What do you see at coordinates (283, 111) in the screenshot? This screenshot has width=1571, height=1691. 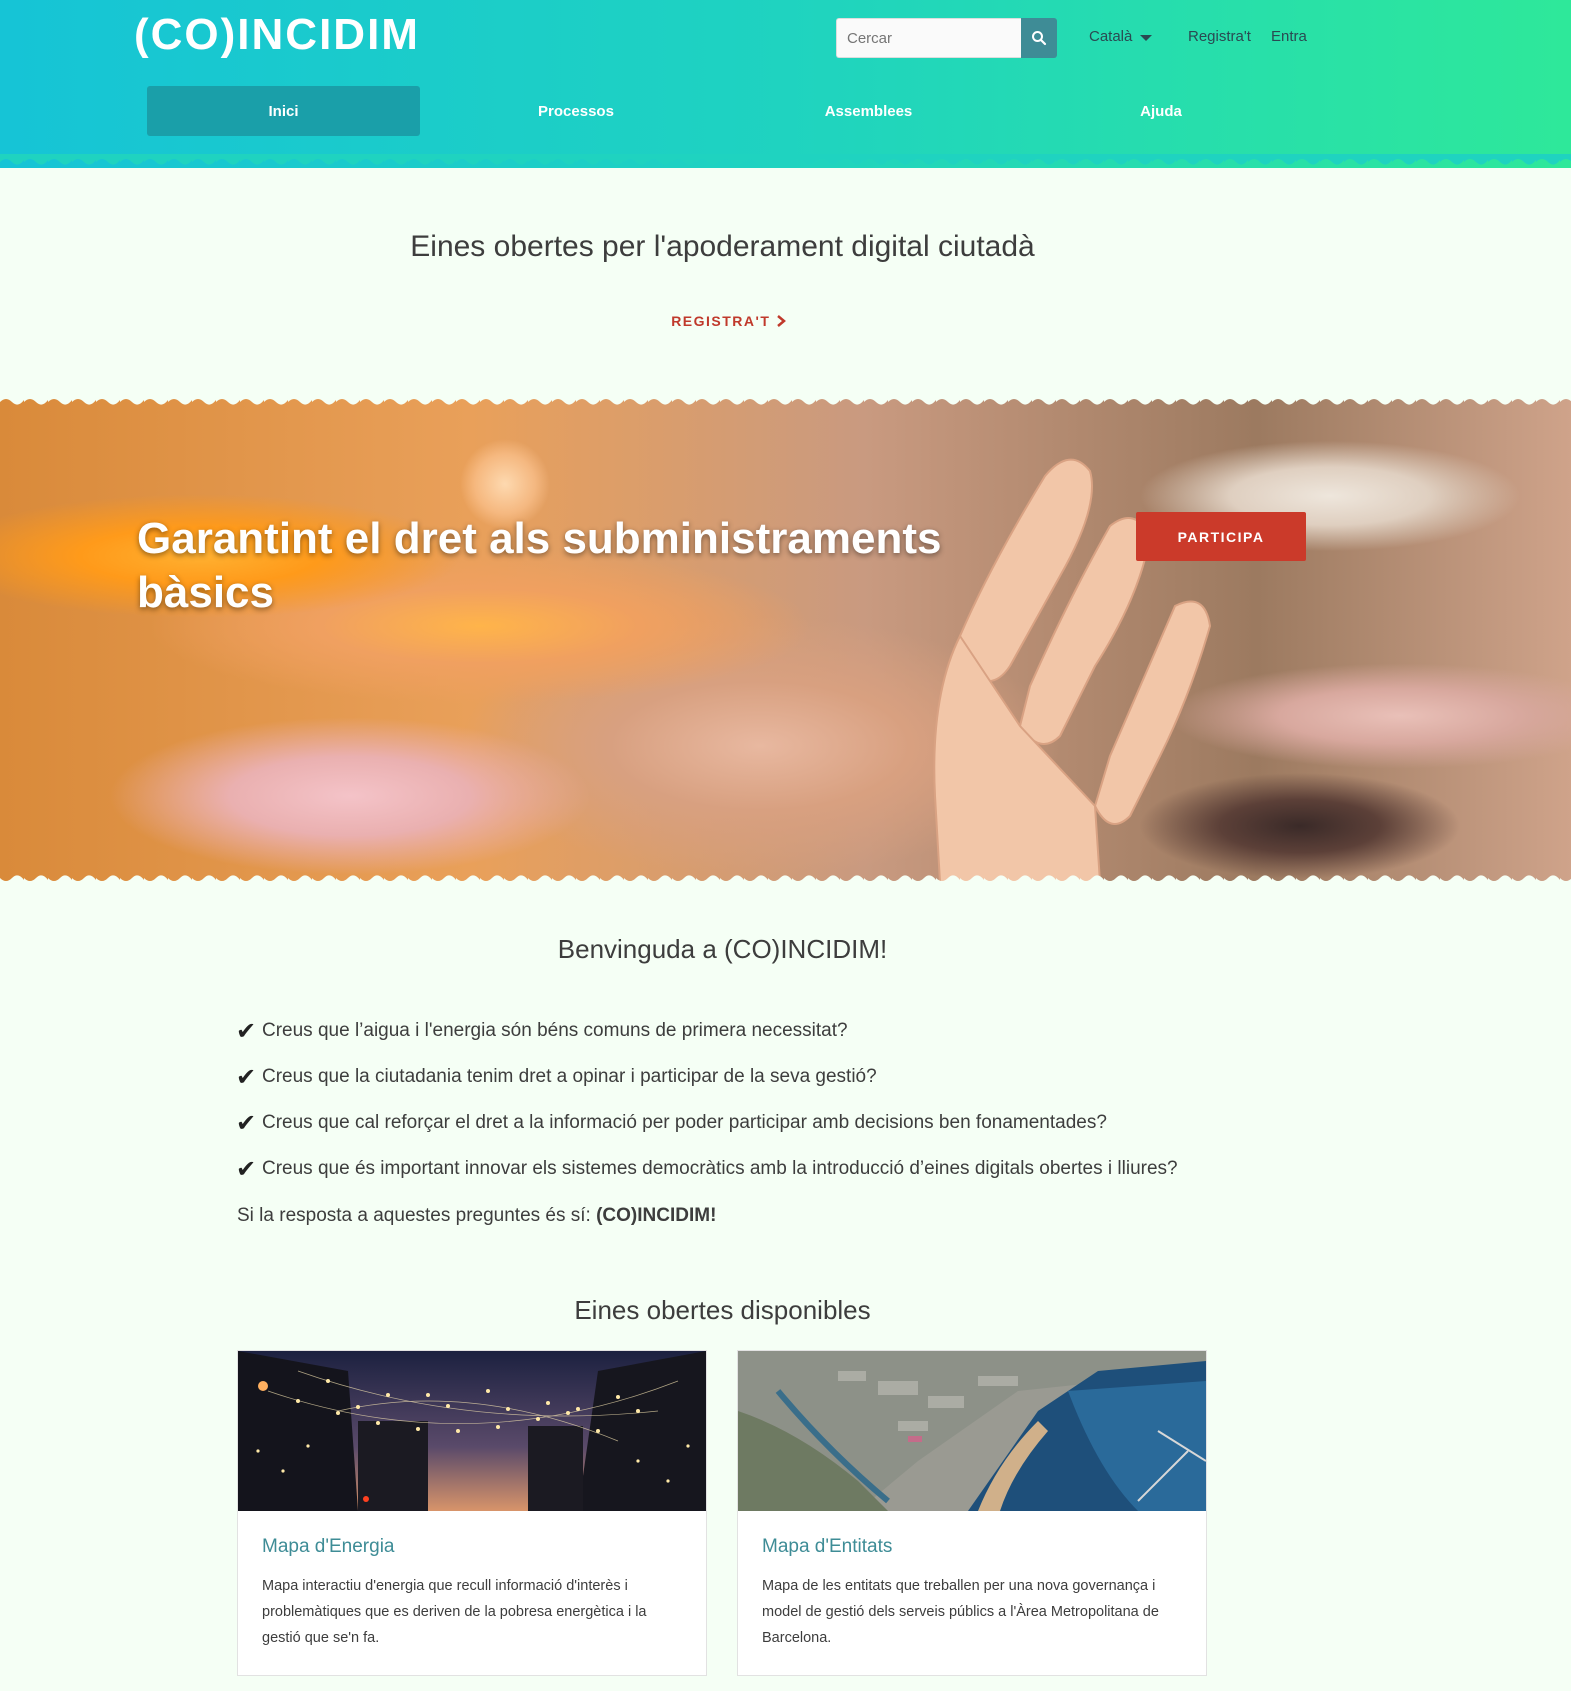 I see `nav-item-inici: Inici` at bounding box center [283, 111].